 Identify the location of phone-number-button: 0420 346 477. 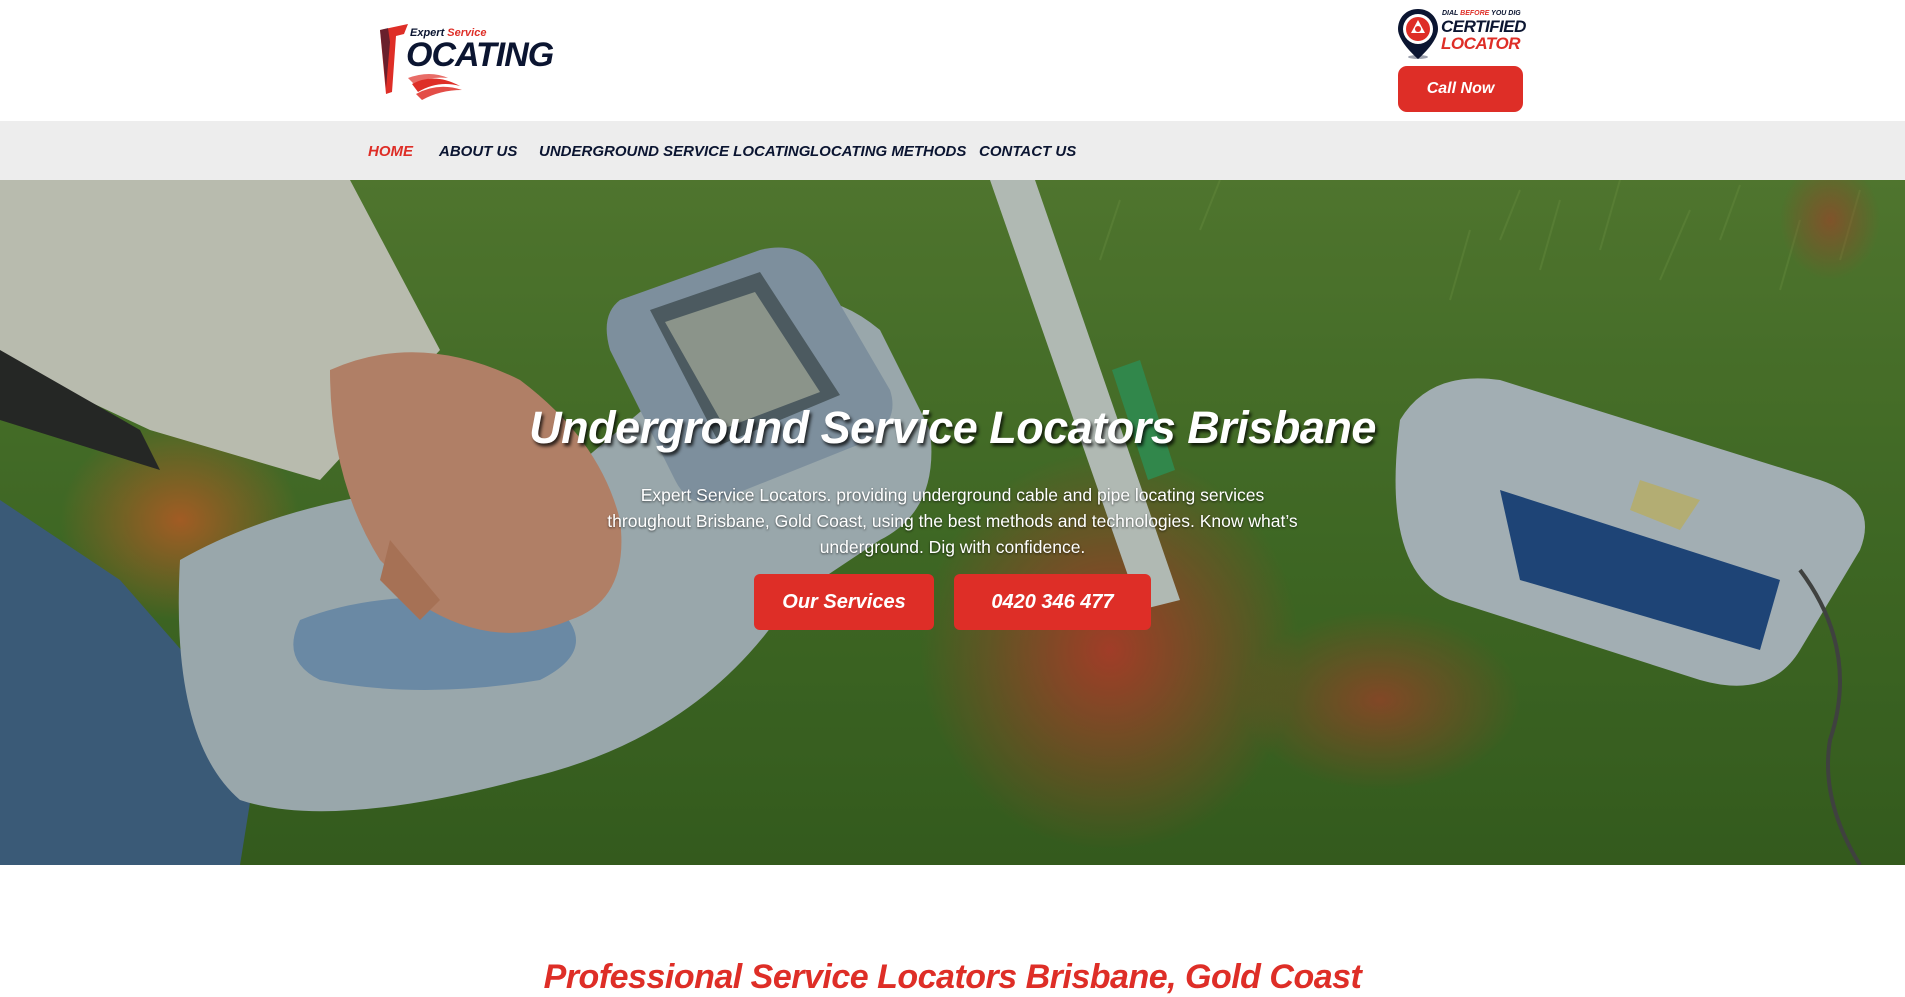
(1052, 602).